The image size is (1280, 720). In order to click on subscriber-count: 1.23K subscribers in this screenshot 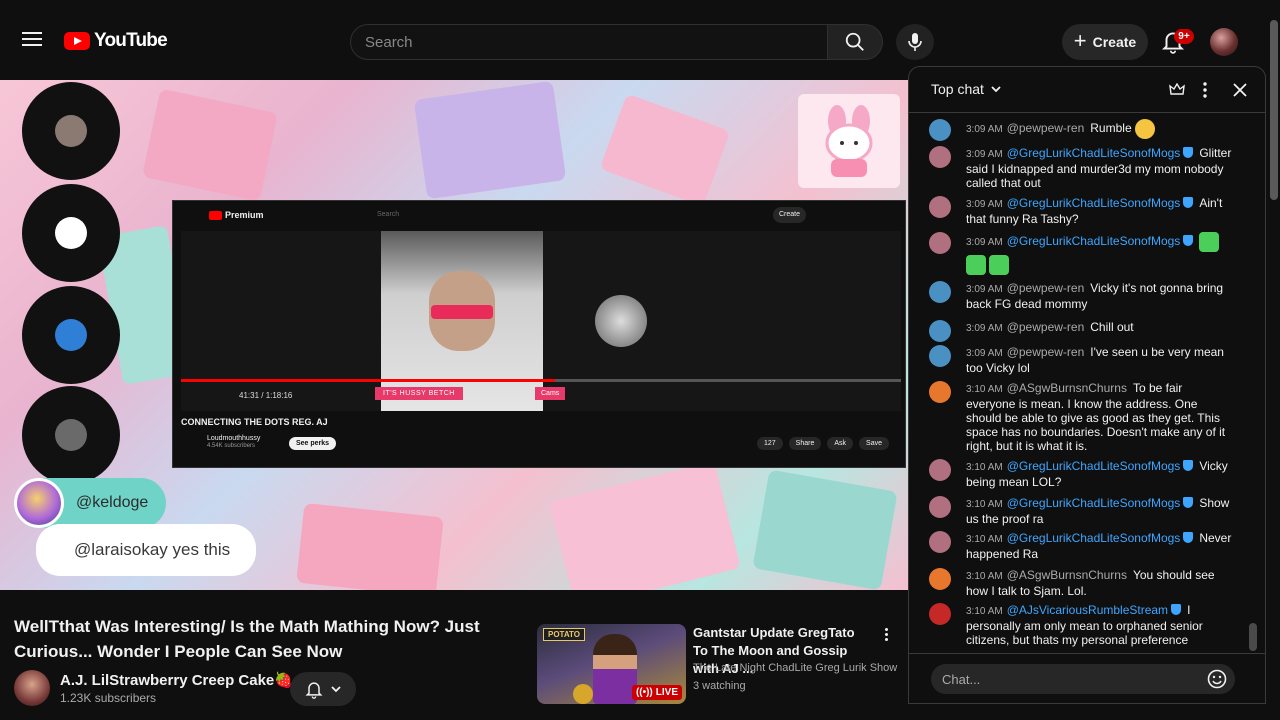, I will do `click(108, 698)`.